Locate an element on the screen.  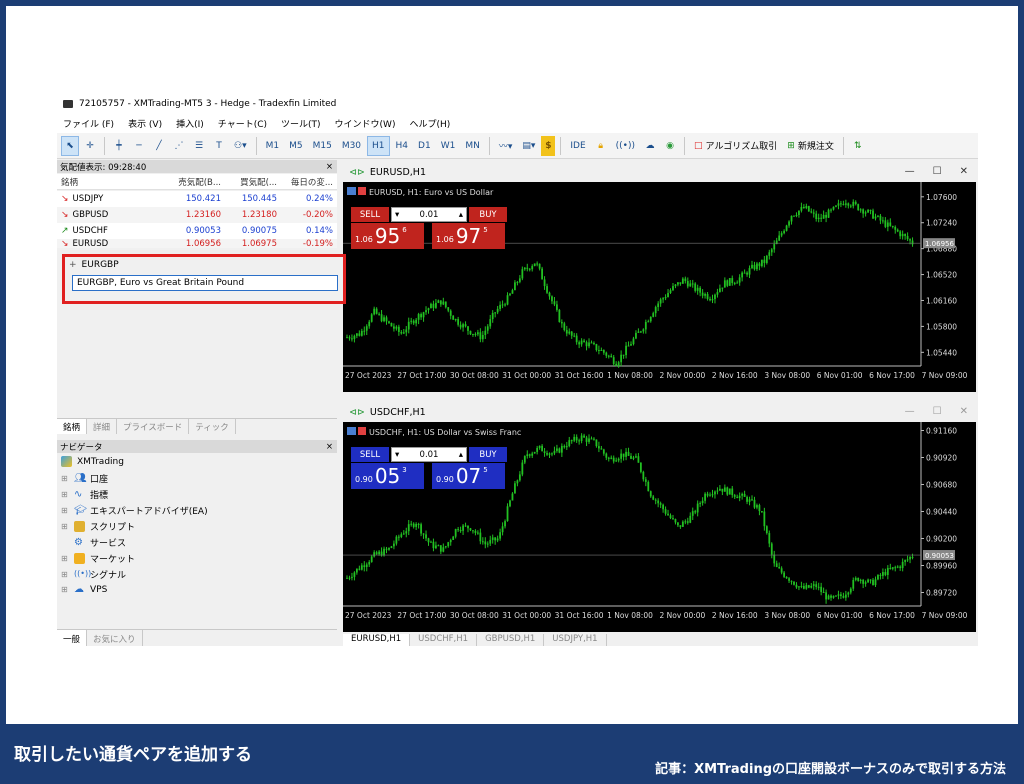
lock-icon: 🔒︎ is located at coordinates (601, 146).